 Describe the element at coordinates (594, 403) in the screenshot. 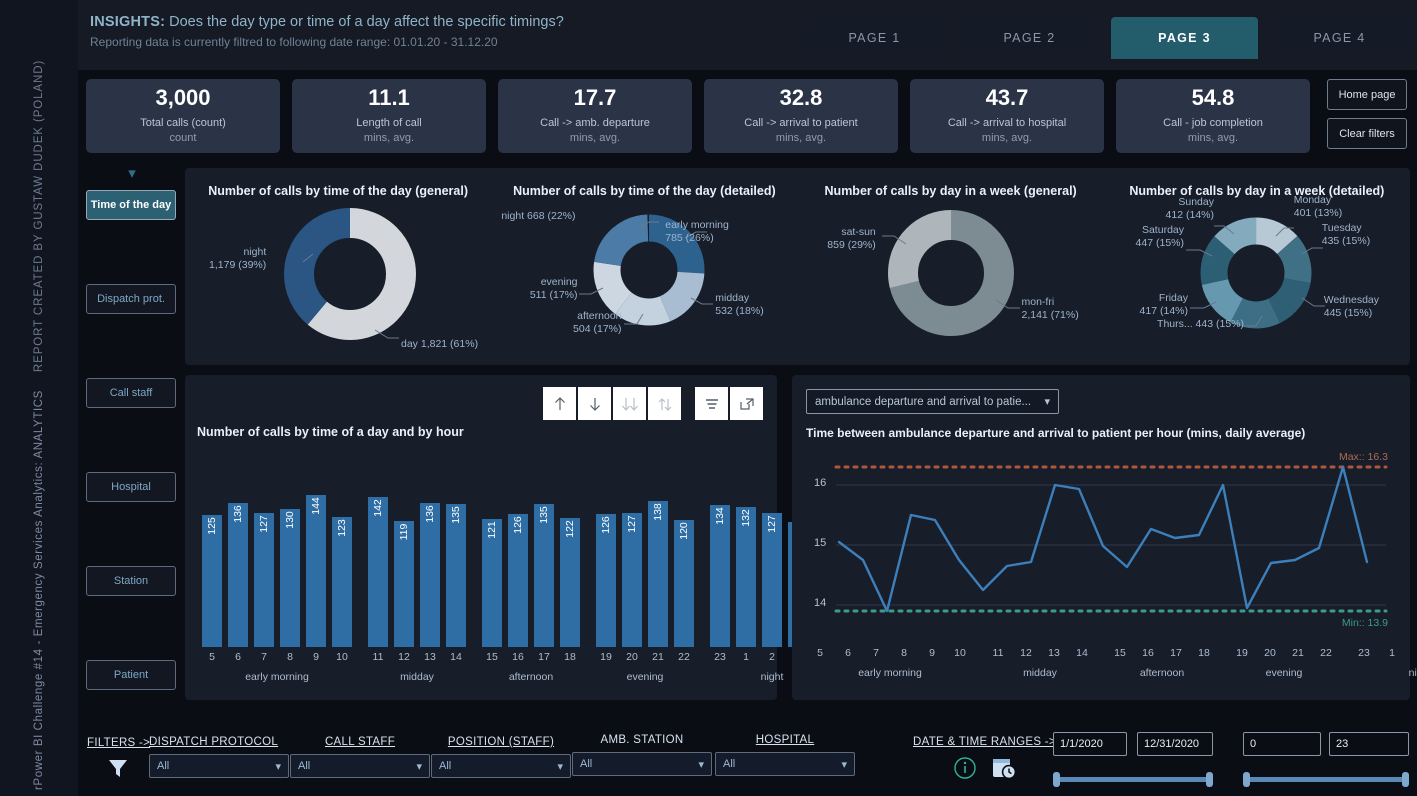

I see `sort-descending-icon` at that location.